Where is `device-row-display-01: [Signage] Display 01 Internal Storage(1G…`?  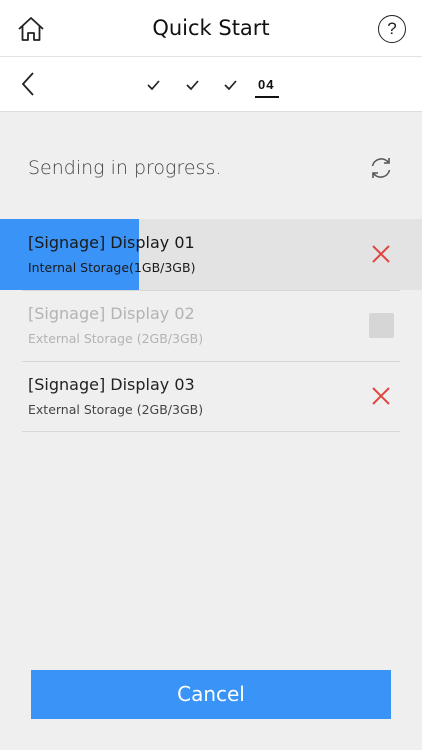 device-row-display-01: [Signage] Display 01 Internal Storage(1G… is located at coordinates (211, 254).